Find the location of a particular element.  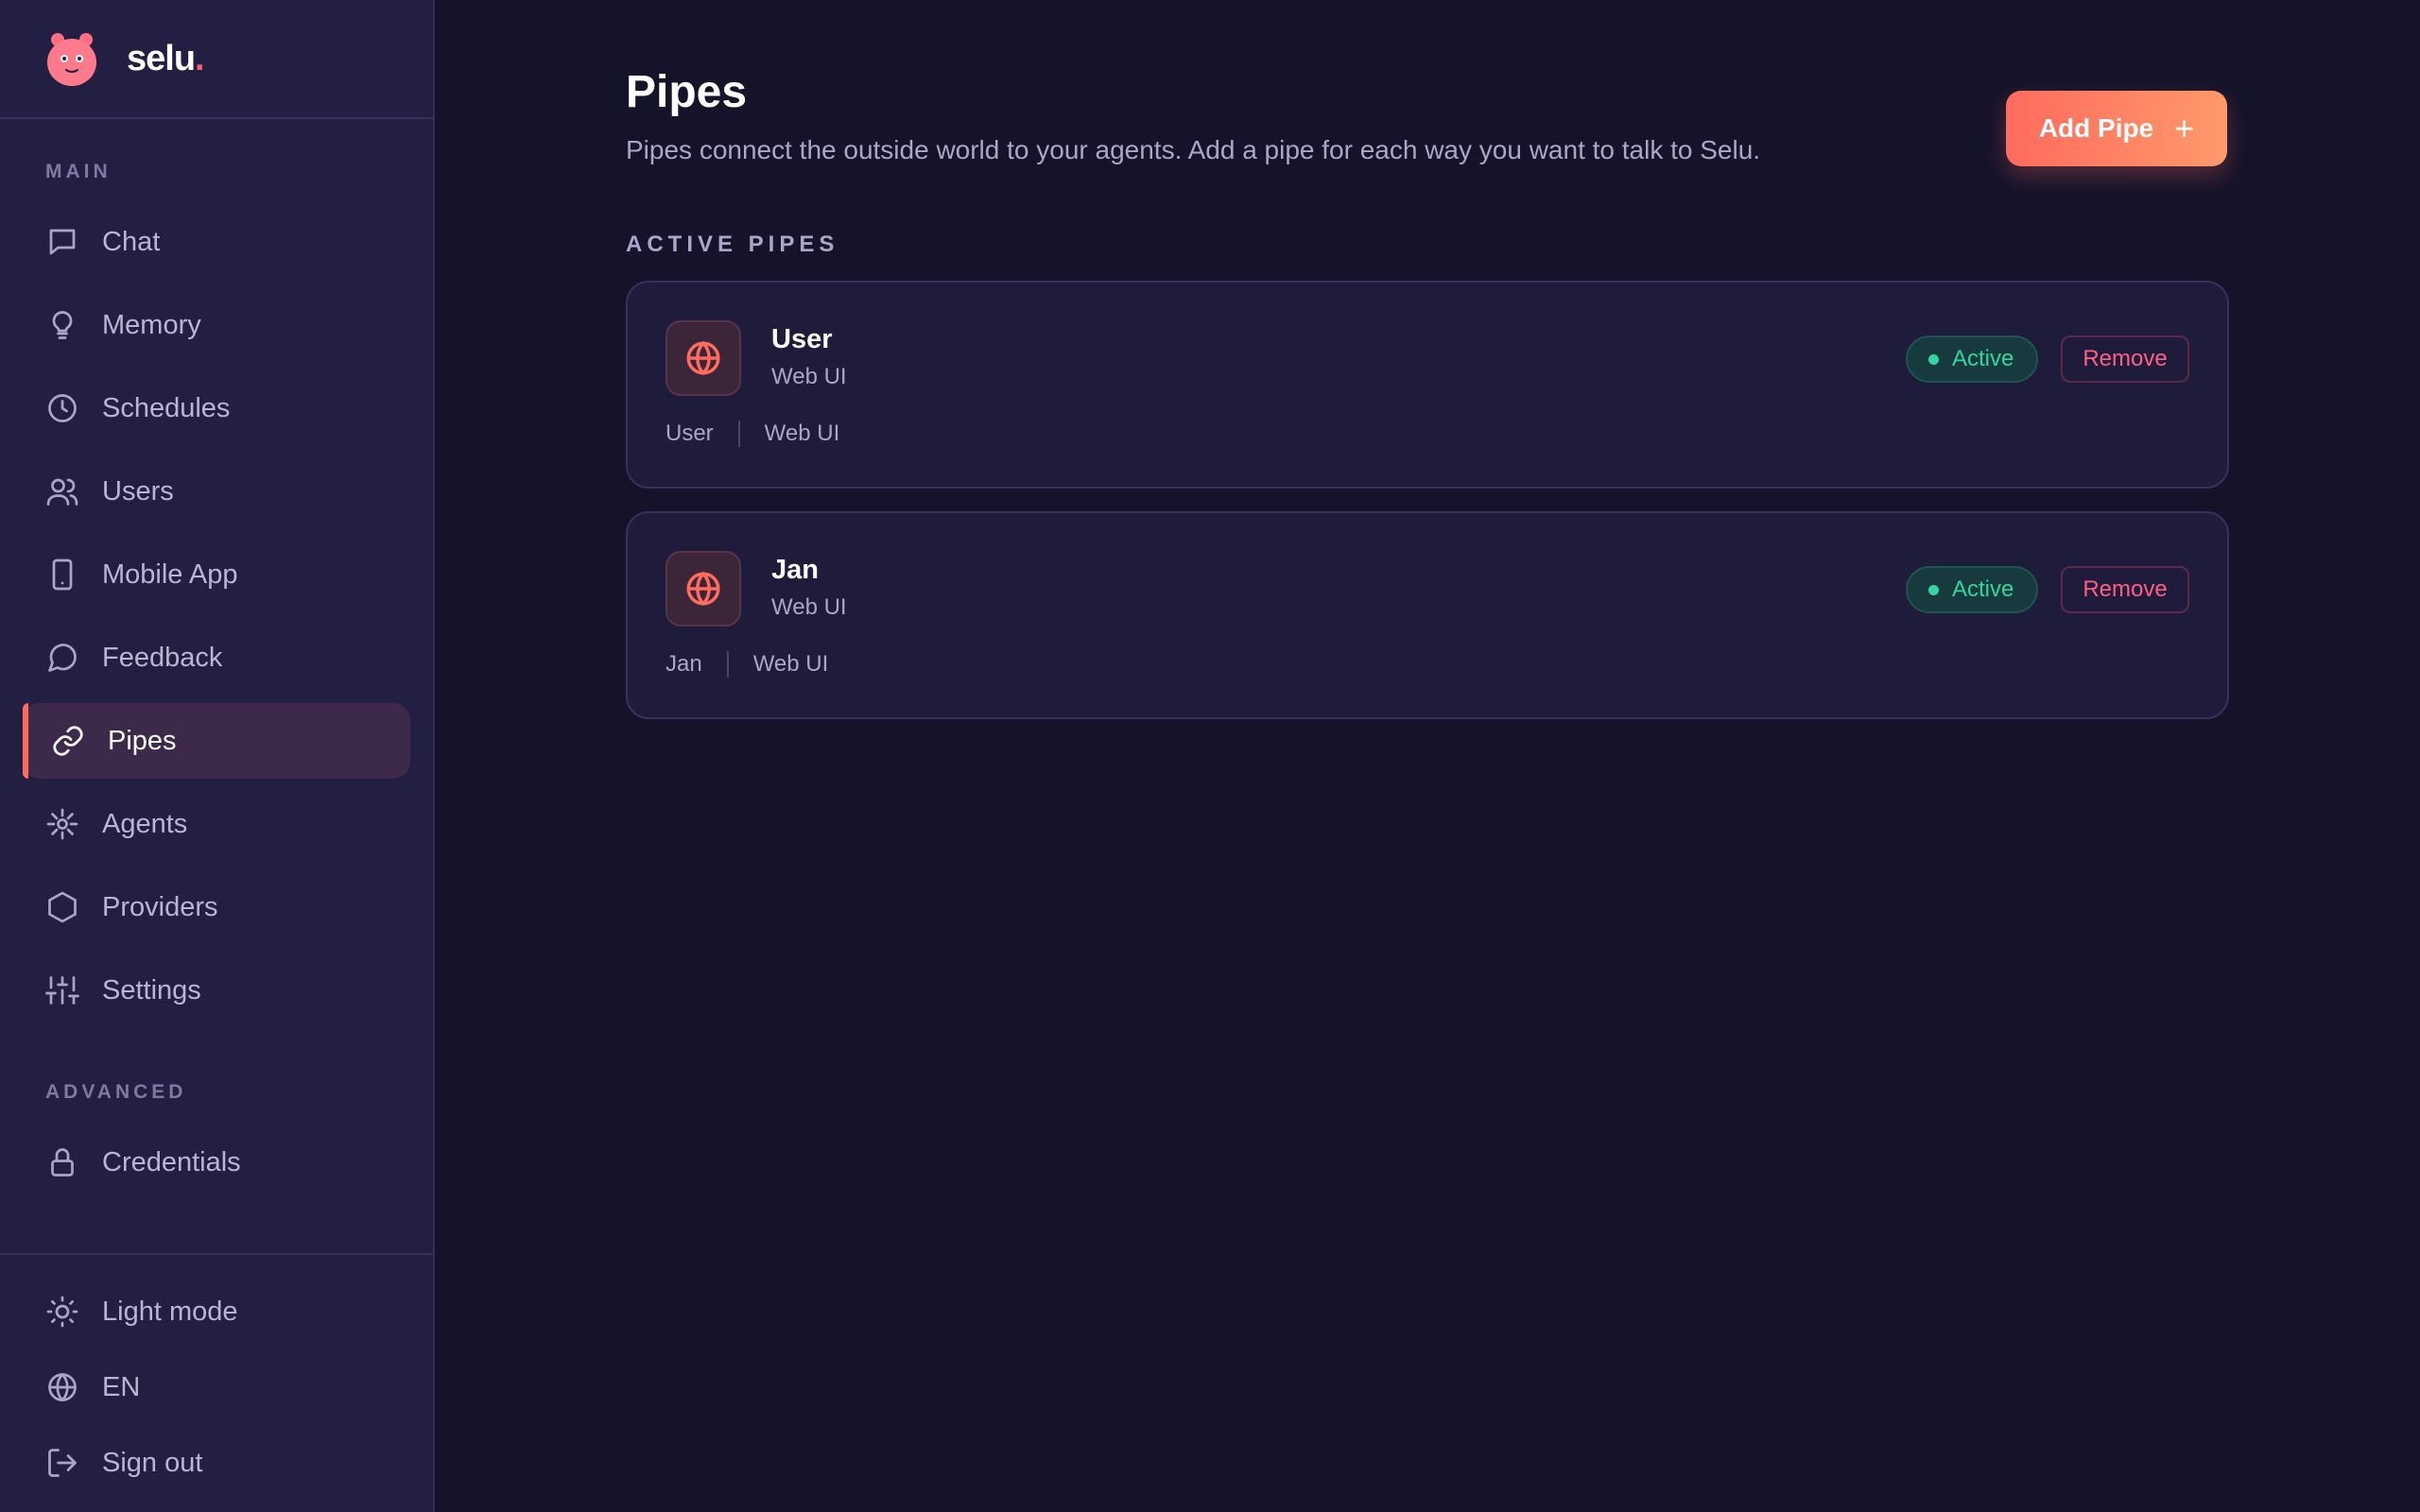

brand: selu. is located at coordinates (217, 59).